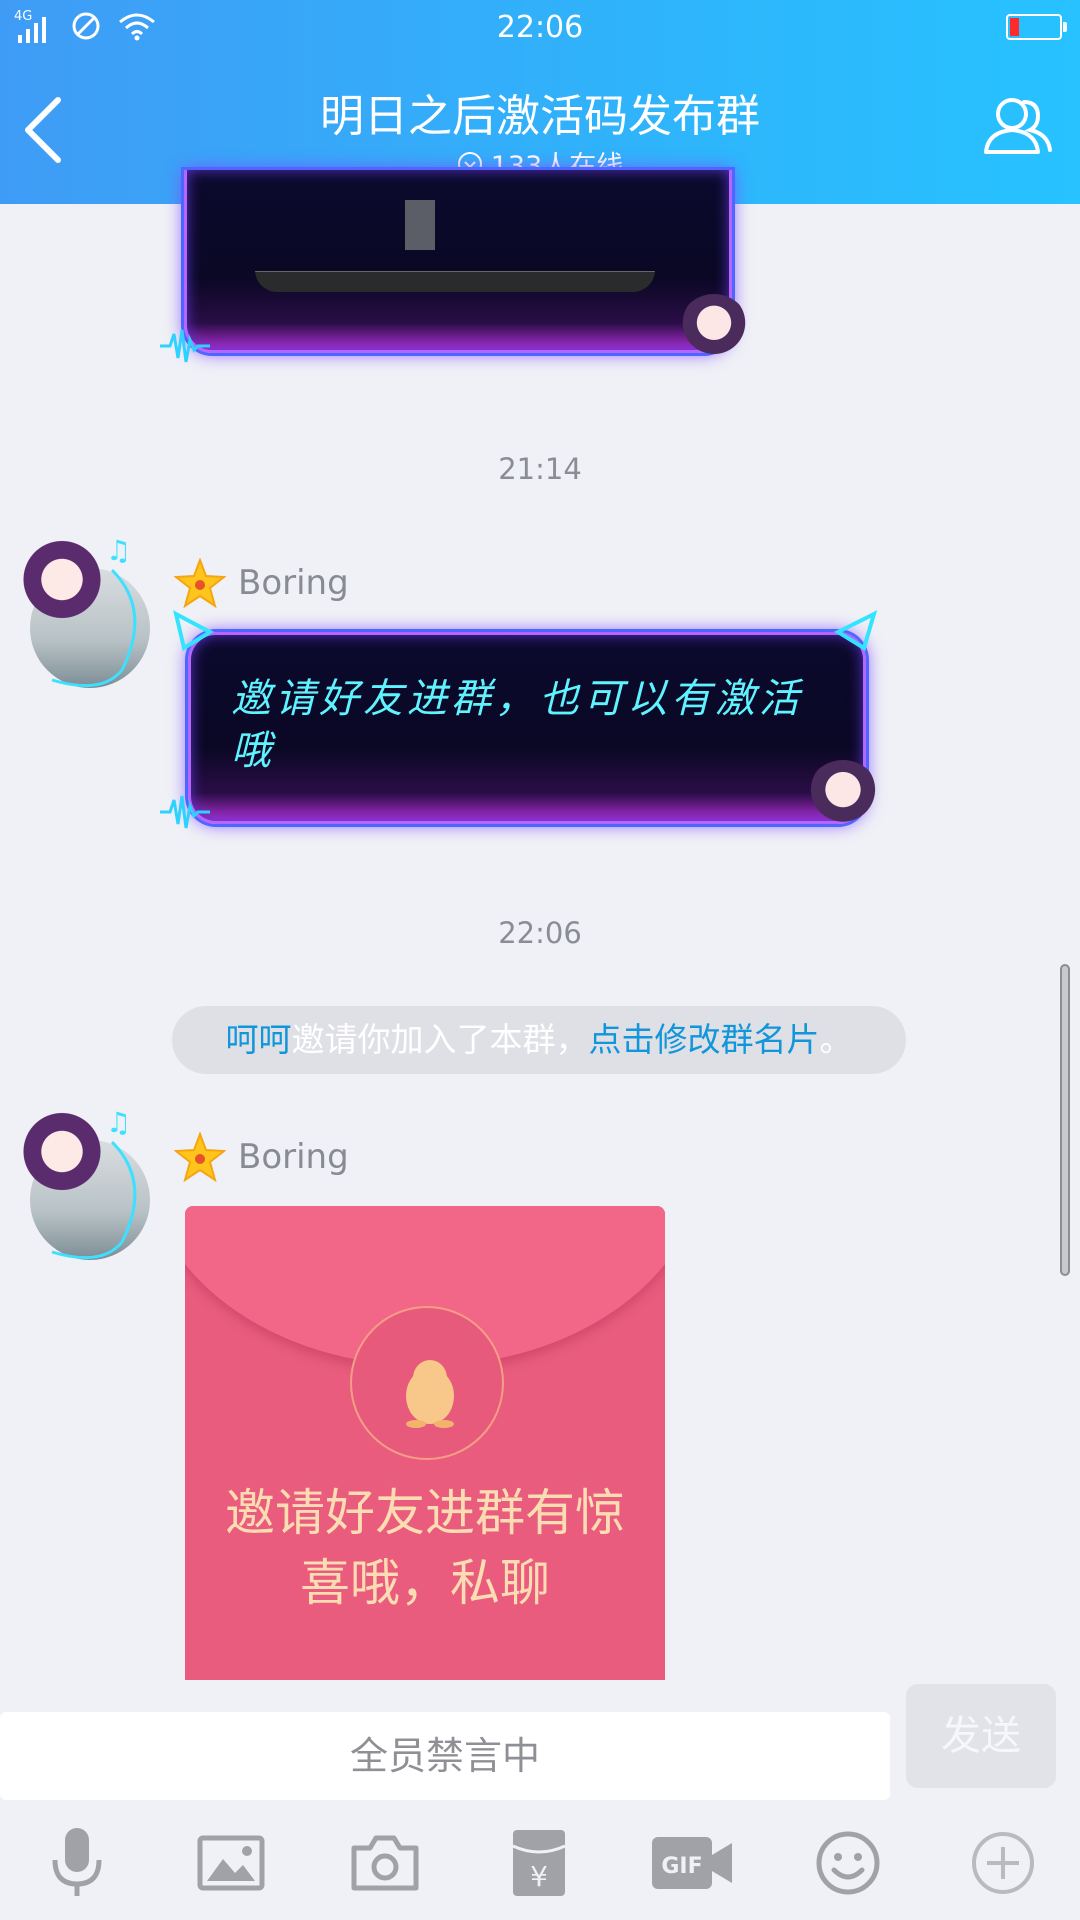  Describe the element at coordinates (259, 1039) in the screenshot. I see `inviter-link: 呵呵` at that location.